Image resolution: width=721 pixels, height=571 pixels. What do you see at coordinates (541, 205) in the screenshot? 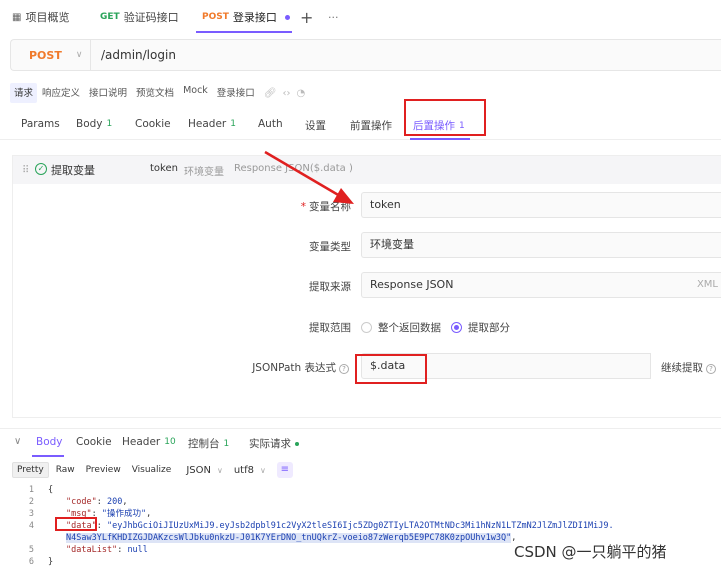
I see `var-name-input: token` at bounding box center [541, 205].